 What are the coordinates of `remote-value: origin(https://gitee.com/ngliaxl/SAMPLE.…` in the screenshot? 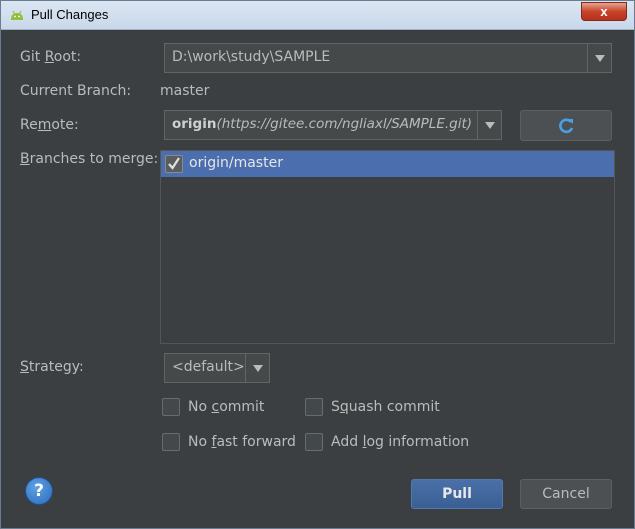 It's located at (322, 124).